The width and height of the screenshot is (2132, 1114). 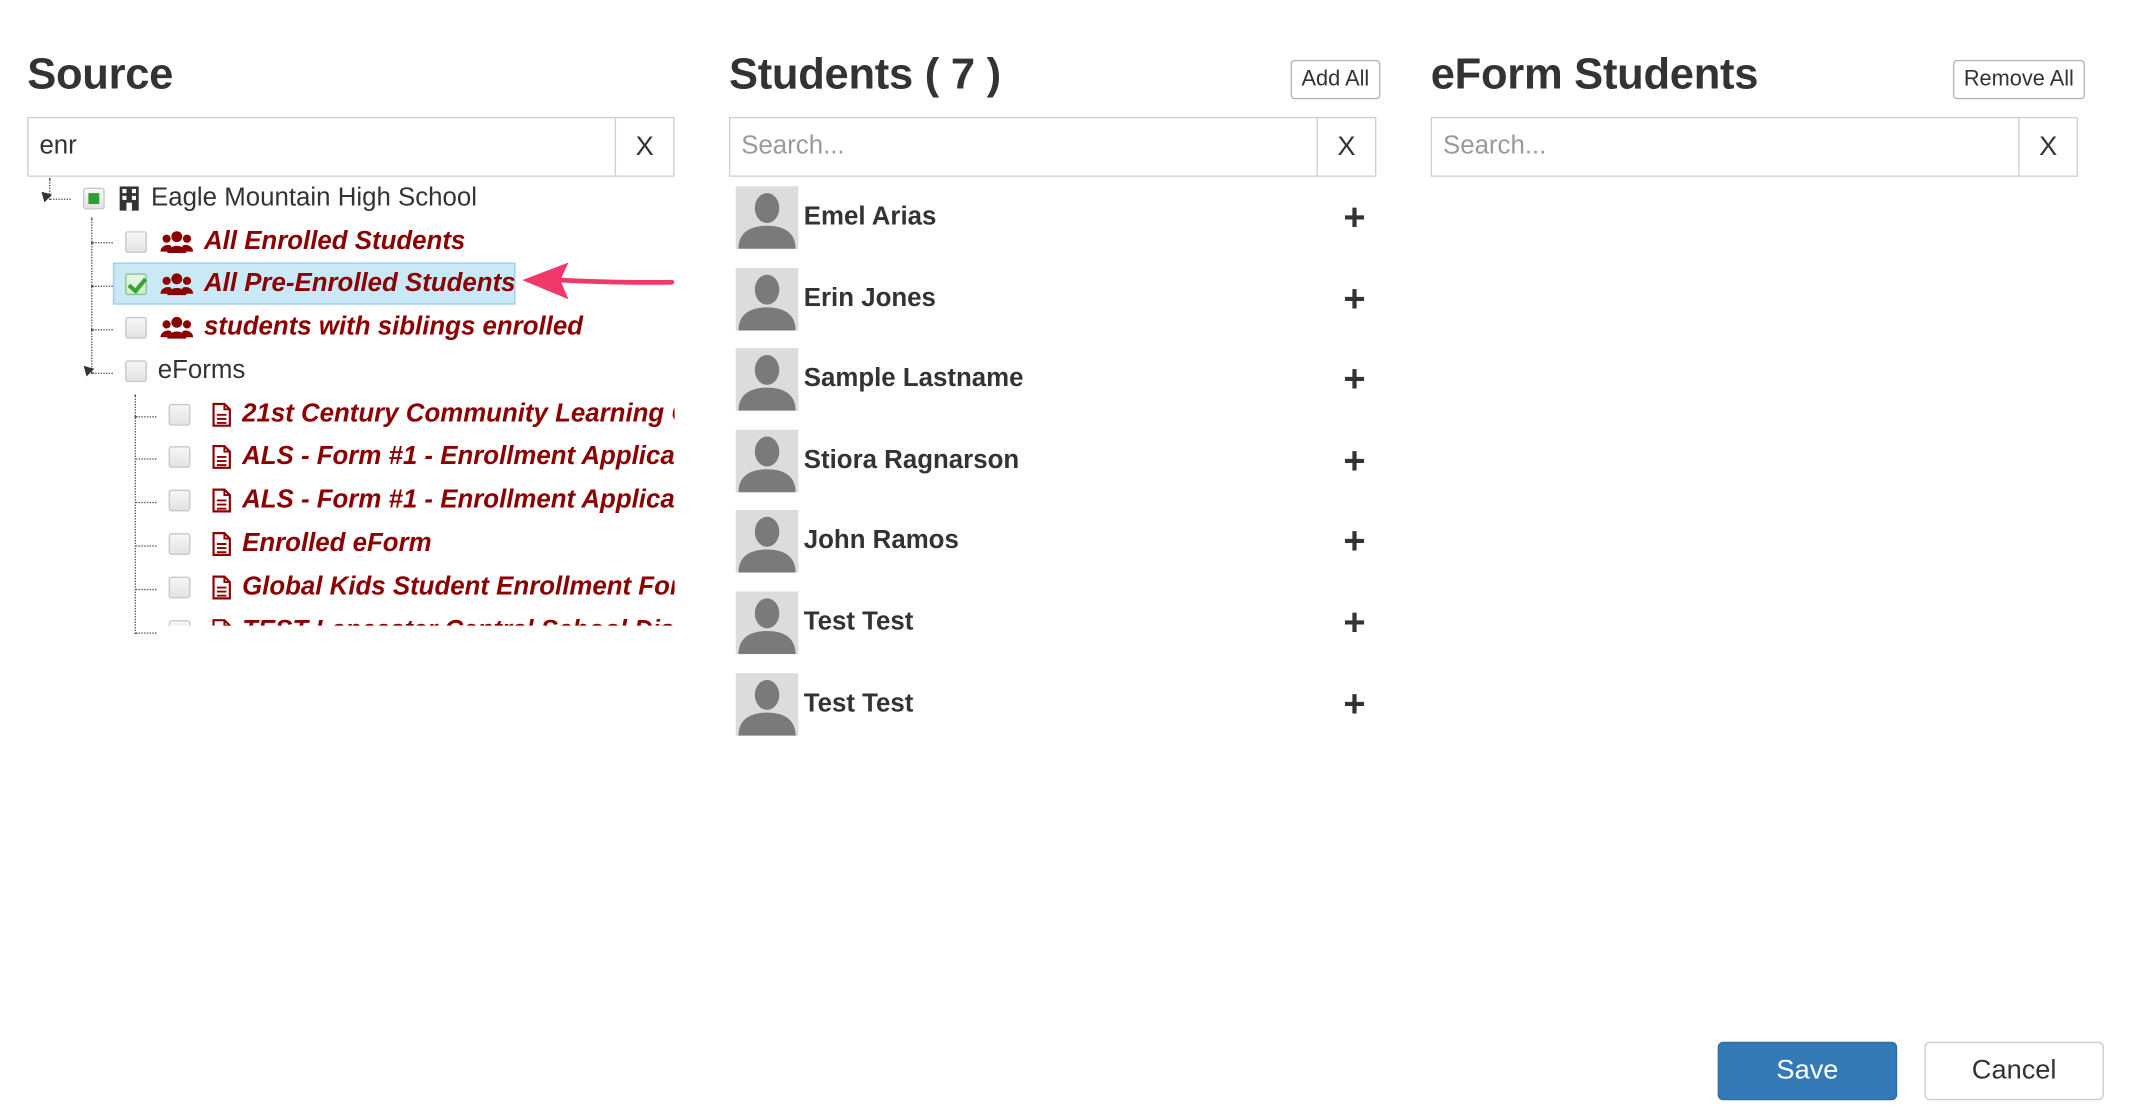 I want to click on student-name: John Ramos, so click(x=881, y=540).